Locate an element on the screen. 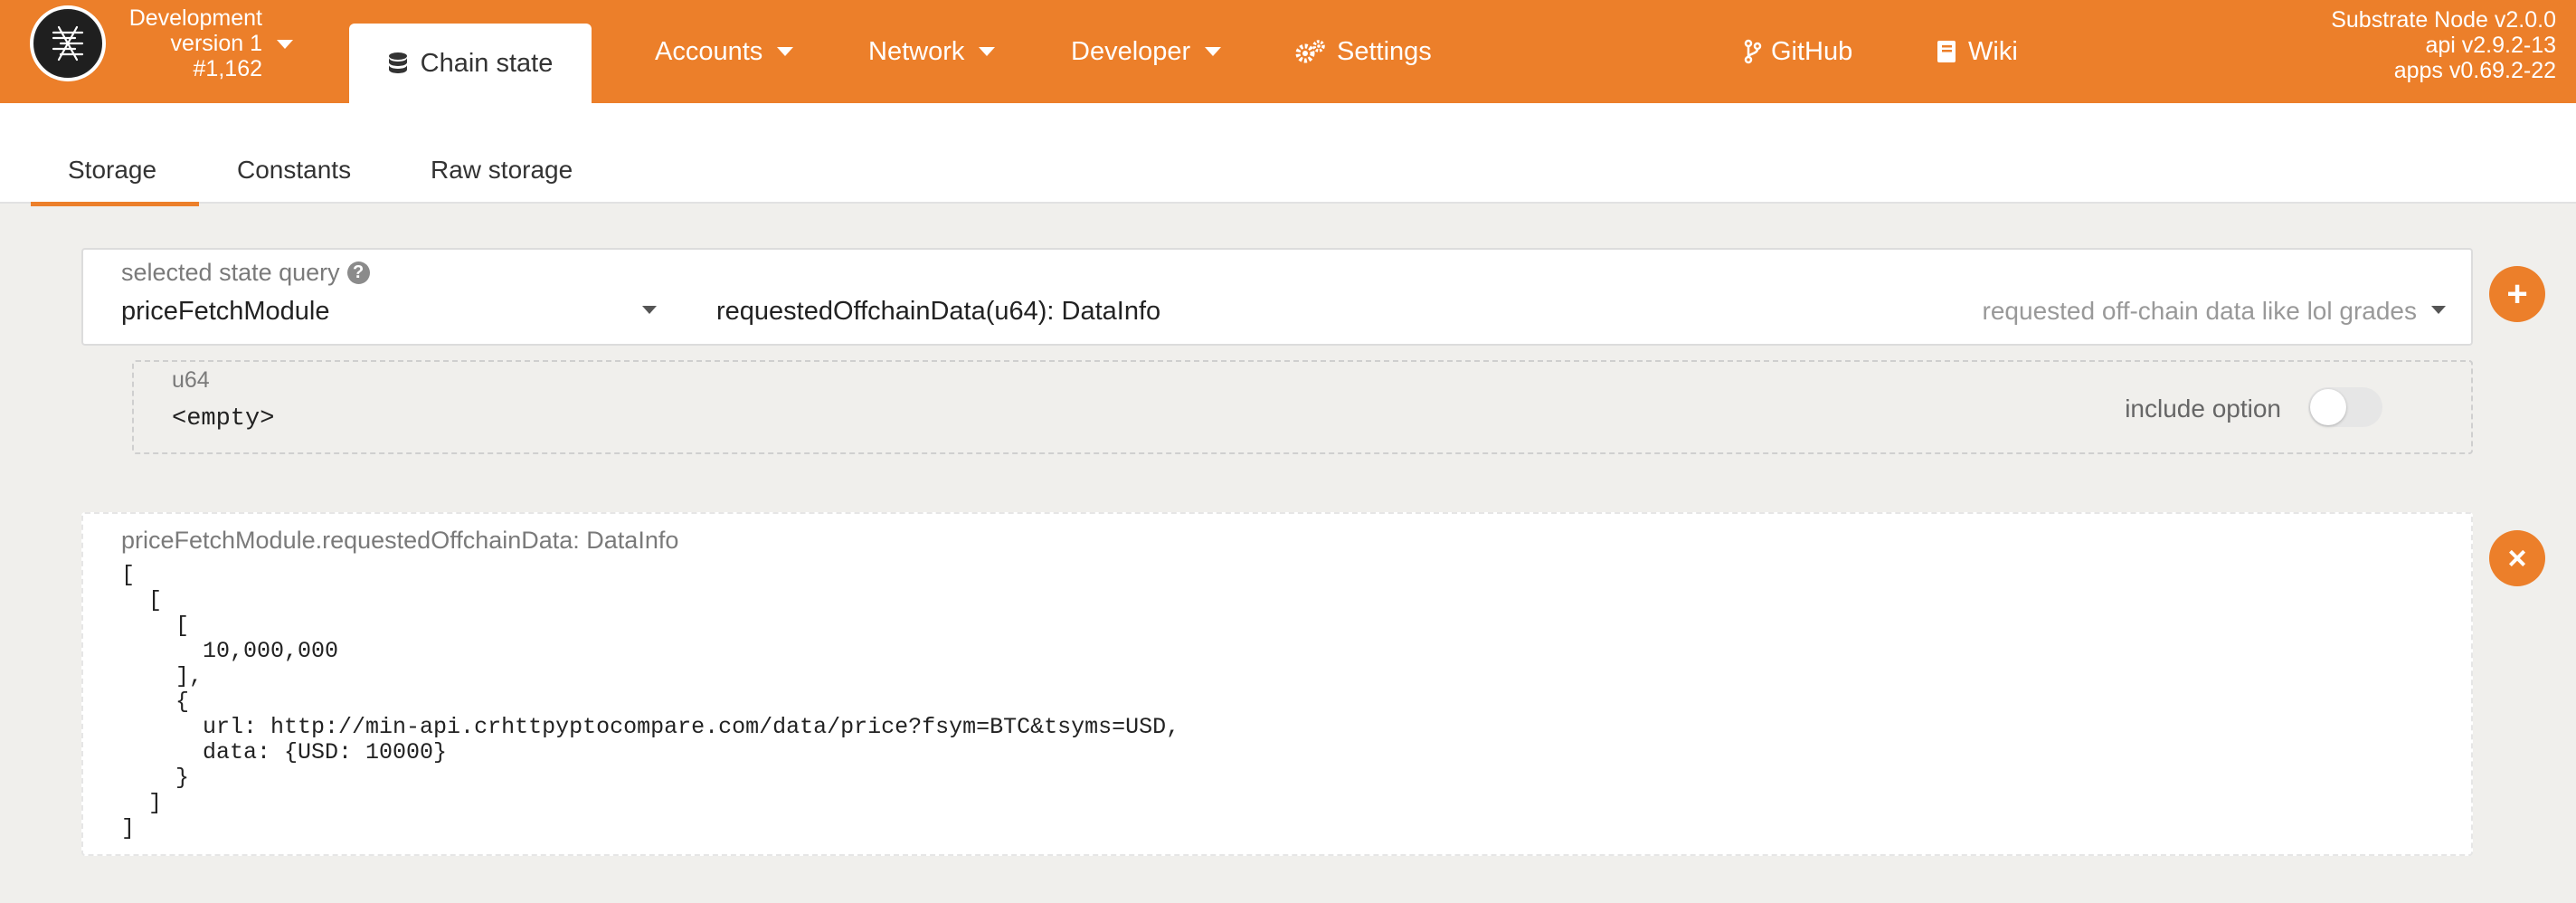 The width and height of the screenshot is (2576, 903). chain-state-tabs: Storage Constants Raw storage is located at coordinates (1288, 154).